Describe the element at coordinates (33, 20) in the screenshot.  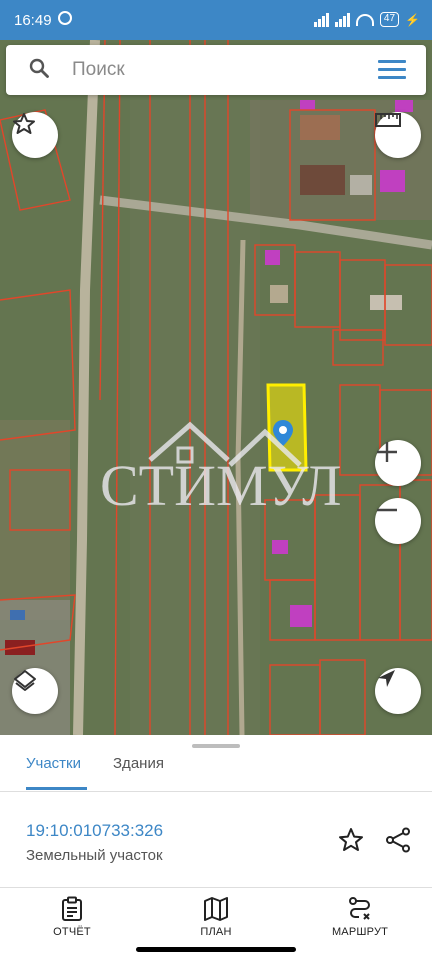
I see `status-time: 16:49` at that location.